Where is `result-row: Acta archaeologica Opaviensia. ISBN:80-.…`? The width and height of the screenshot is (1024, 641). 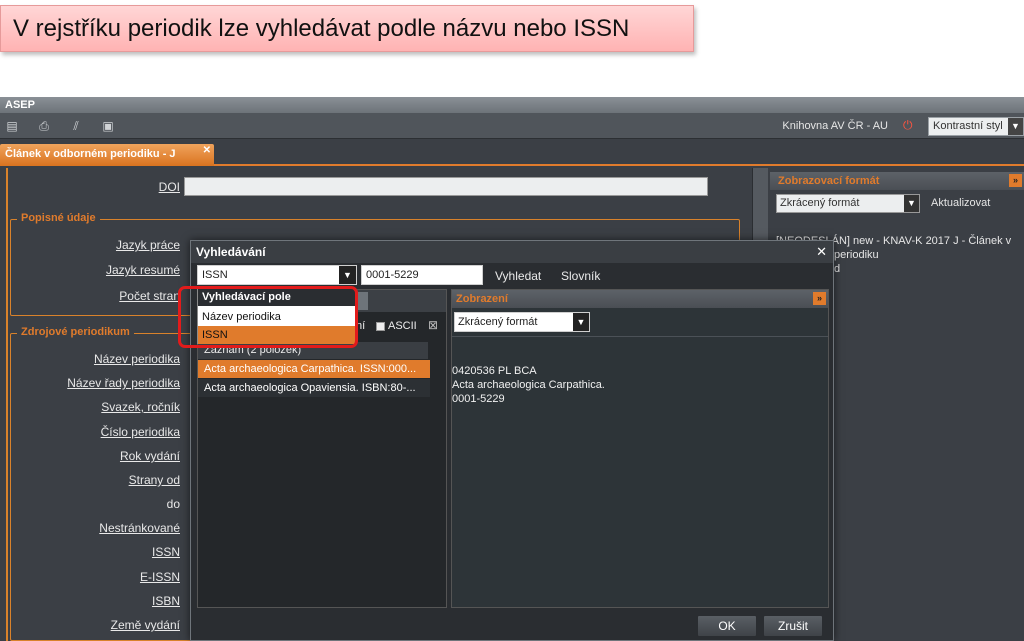 result-row: Acta archaeologica Opaviensia. ISBN:80-.… is located at coordinates (314, 388).